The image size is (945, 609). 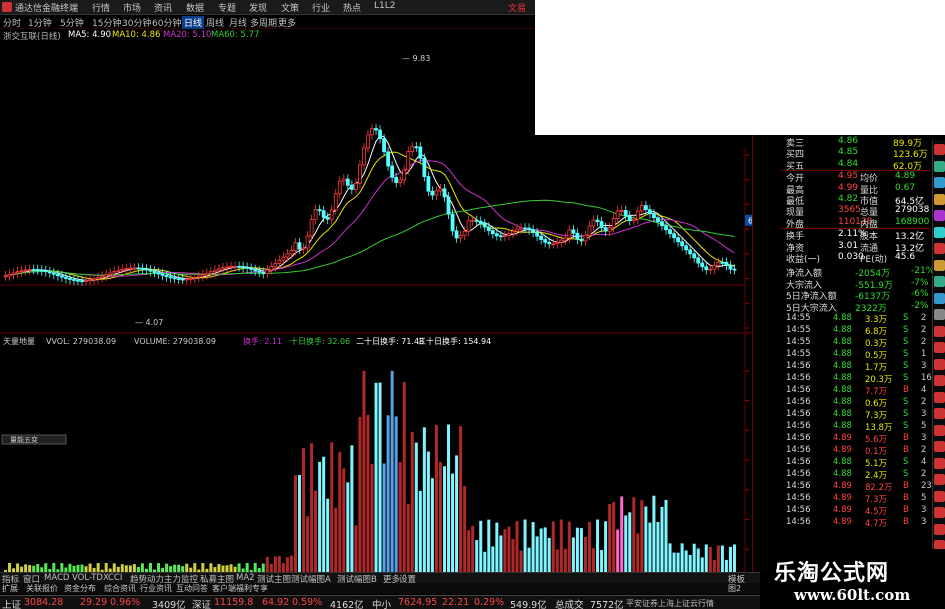 What do you see at coordinates (149, 322) in the screenshot?
I see `low-price-label: — 4.07` at bounding box center [149, 322].